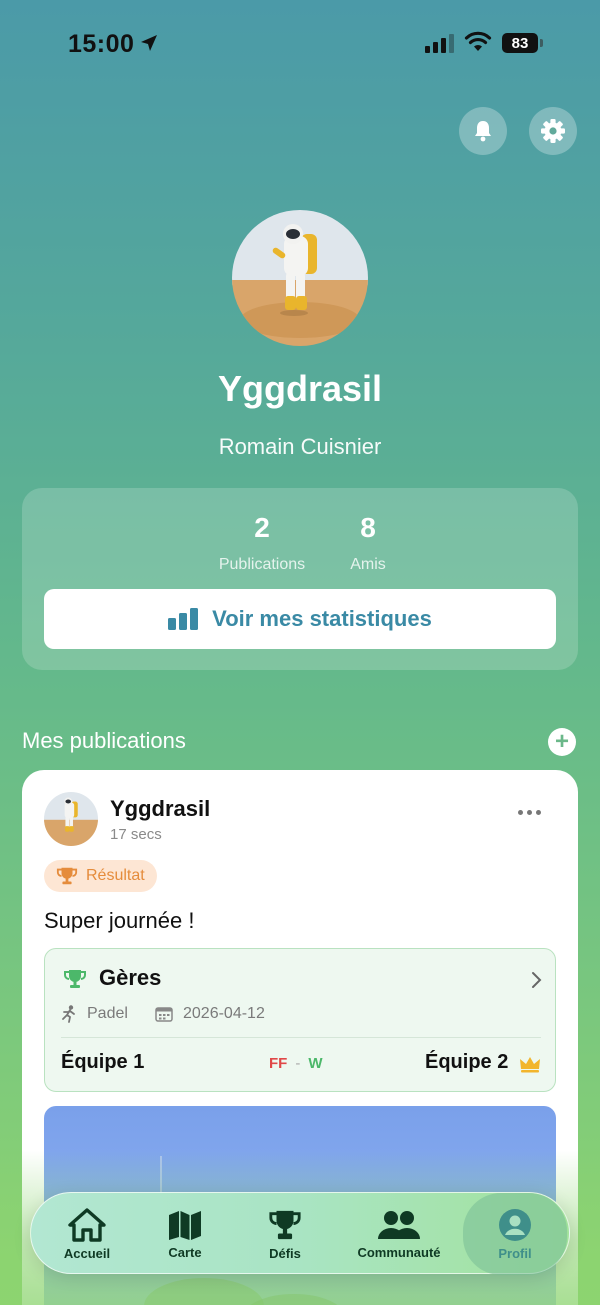  I want to click on tab-carte: Carte, so click(185, 1234).